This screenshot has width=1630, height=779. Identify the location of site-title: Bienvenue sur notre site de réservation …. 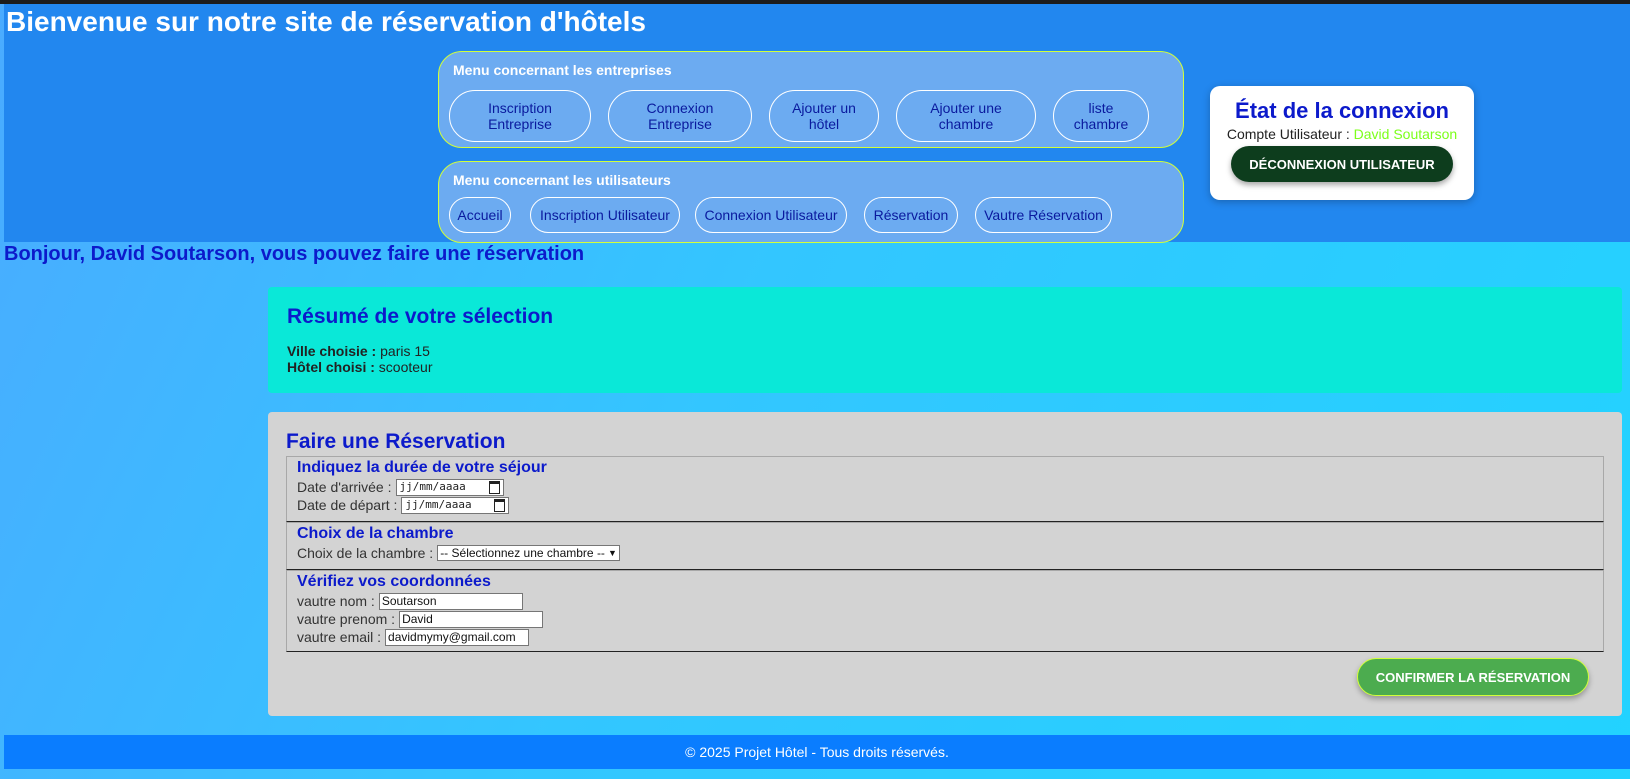
(326, 21).